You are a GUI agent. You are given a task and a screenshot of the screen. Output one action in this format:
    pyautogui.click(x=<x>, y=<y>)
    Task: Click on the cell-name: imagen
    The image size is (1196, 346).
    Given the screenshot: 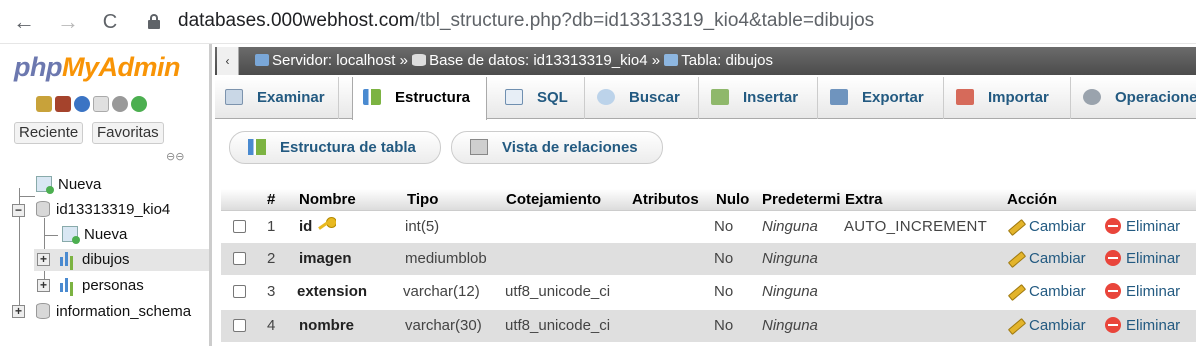 What is the action you would take?
    pyautogui.click(x=325, y=259)
    